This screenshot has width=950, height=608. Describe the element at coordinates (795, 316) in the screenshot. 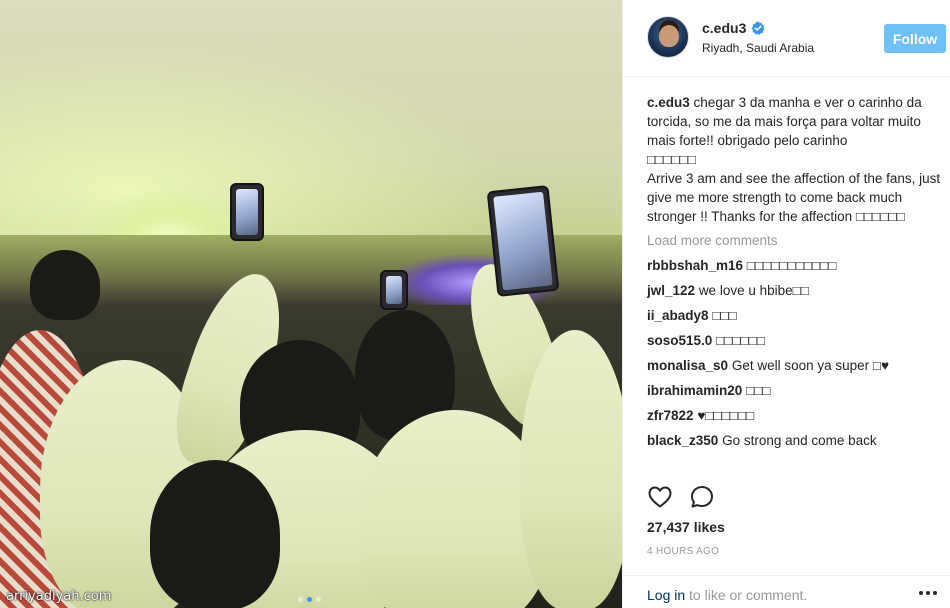

I see `comment-item: ii_abady8 □□□` at that location.